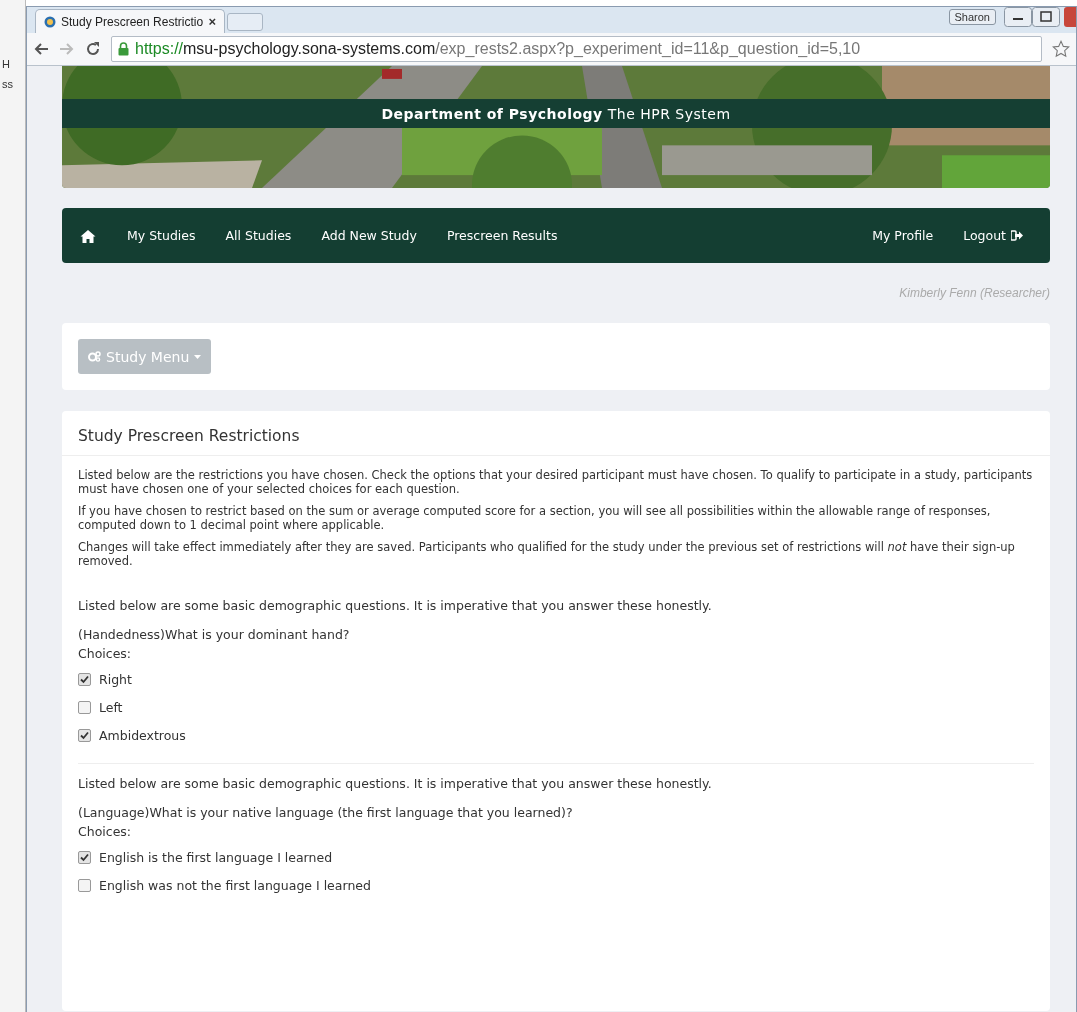 The height and width of the screenshot is (1012, 1077). Describe the element at coordinates (93, 49) in the screenshot. I see `reload-icon` at that location.